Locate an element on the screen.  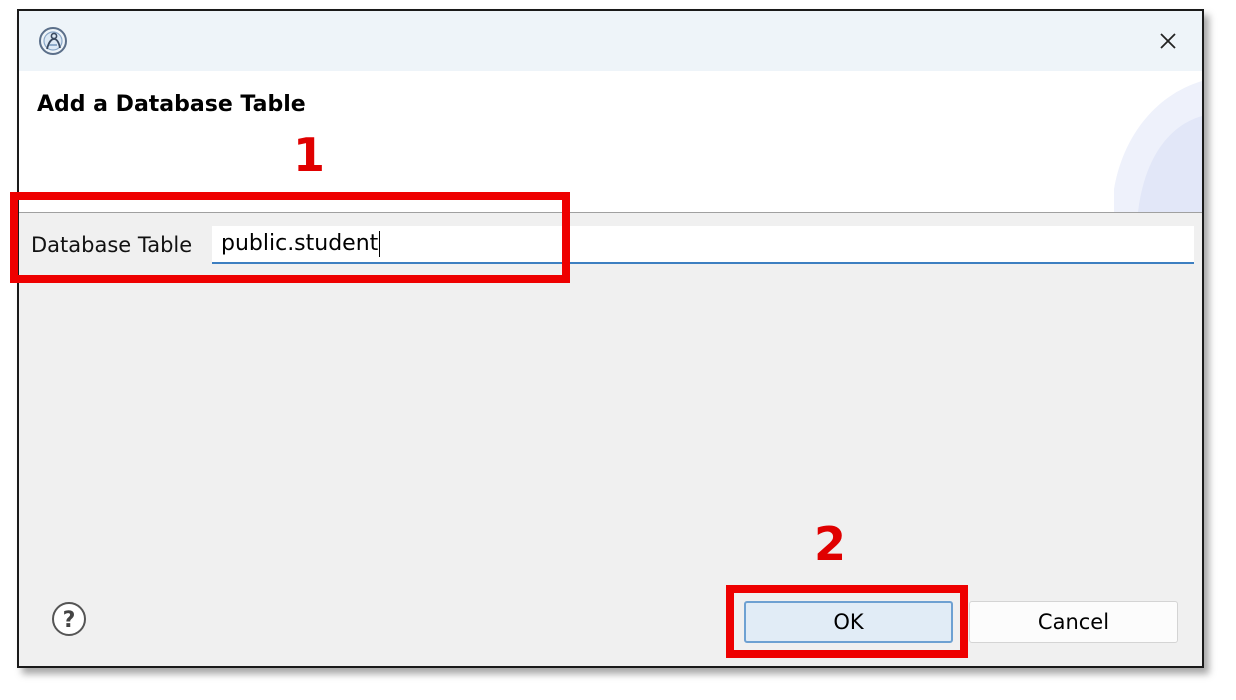
close-icon is located at coordinates (1168, 41).